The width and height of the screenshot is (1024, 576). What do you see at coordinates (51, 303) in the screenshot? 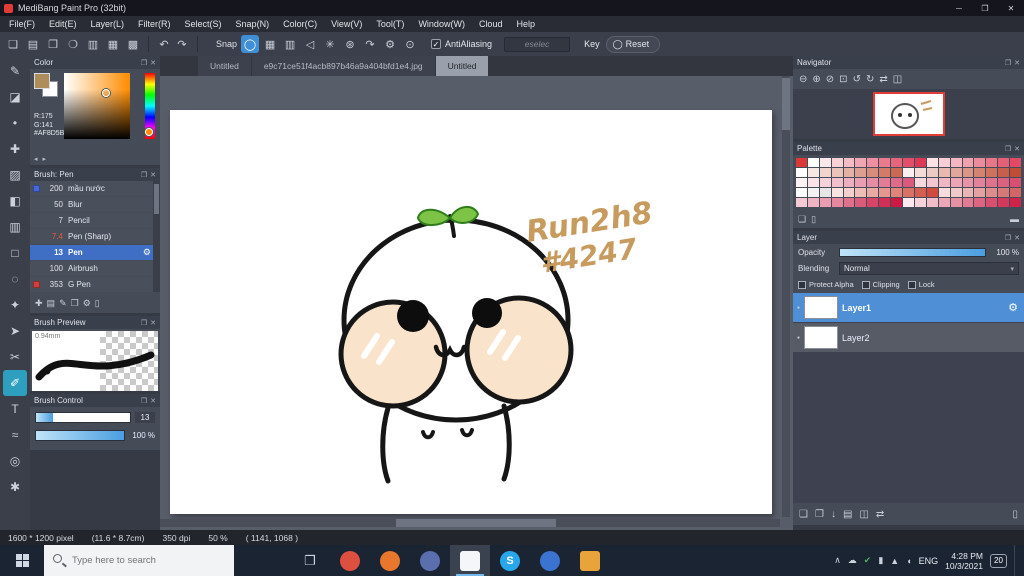
I see `brush-folder-icon: ▤` at bounding box center [51, 303].